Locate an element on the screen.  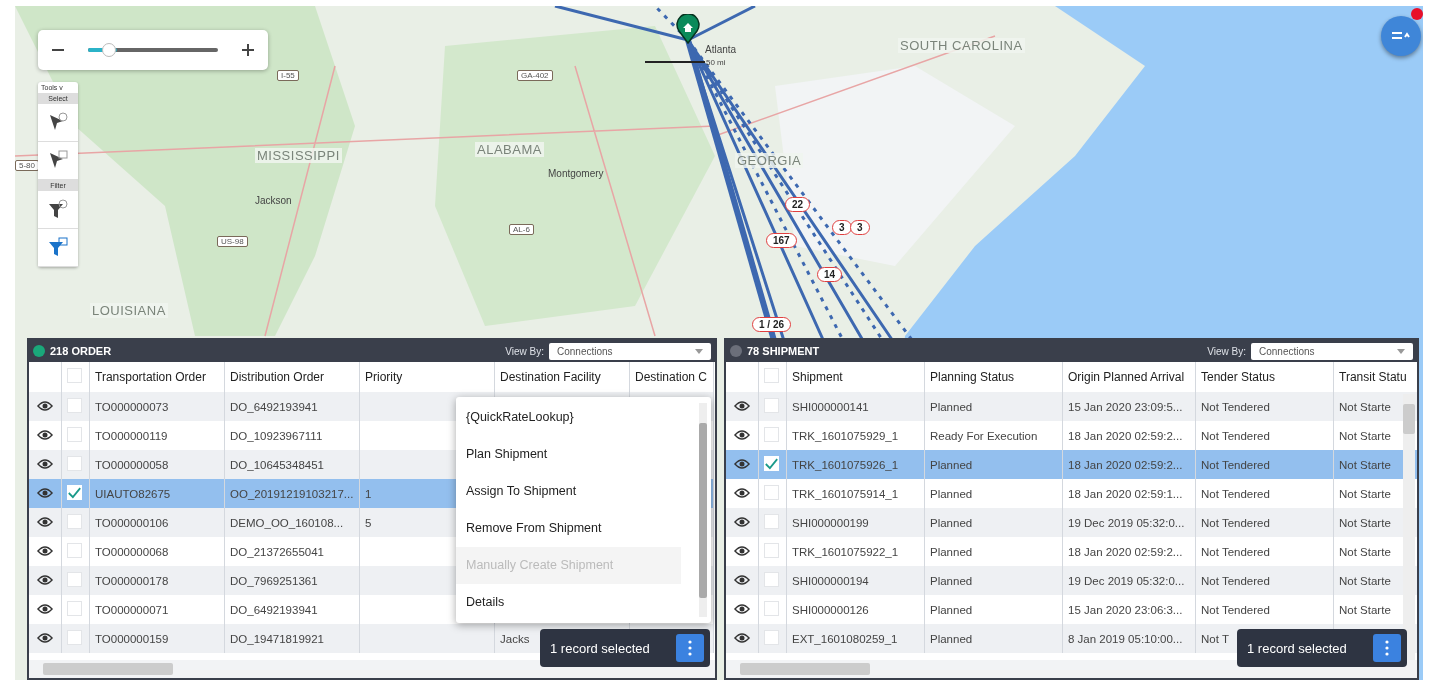
column-header: Priority is located at coordinates (384, 377).